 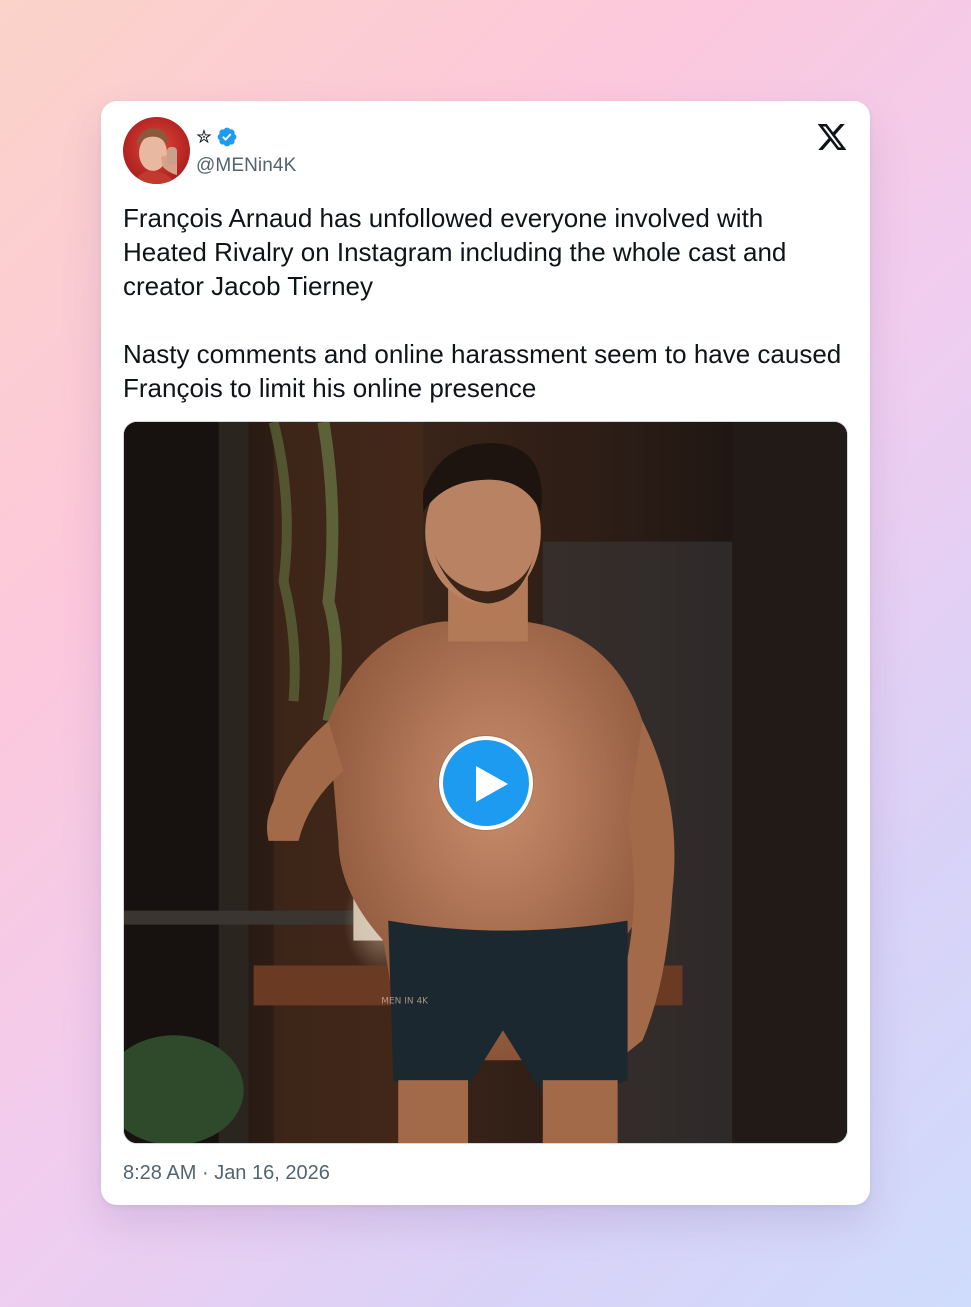 What do you see at coordinates (405, 1001) in the screenshot?
I see `video-watermark: MEN IN 4K` at bounding box center [405, 1001].